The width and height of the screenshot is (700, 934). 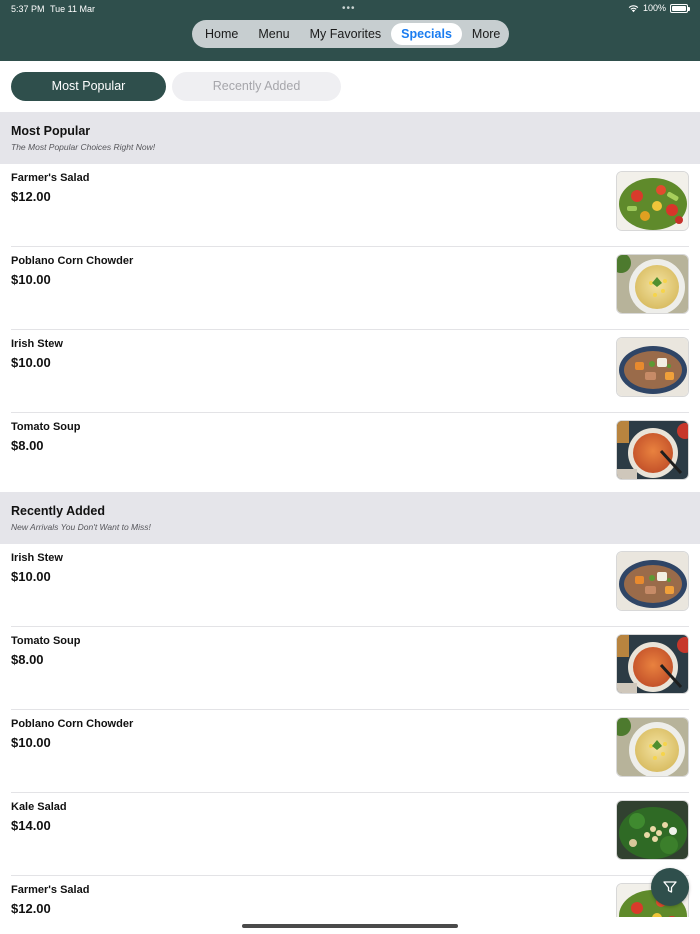 What do you see at coordinates (680, 8) in the screenshot?
I see `battery-icon` at bounding box center [680, 8].